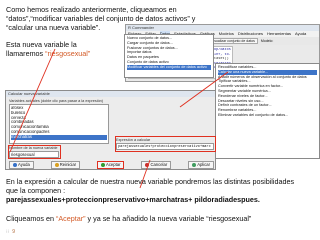 The width and height of the screenshot is (320, 240). What do you see at coordinates (56, 165) in the screenshot?
I see `reset-icon` at bounding box center [56, 165].